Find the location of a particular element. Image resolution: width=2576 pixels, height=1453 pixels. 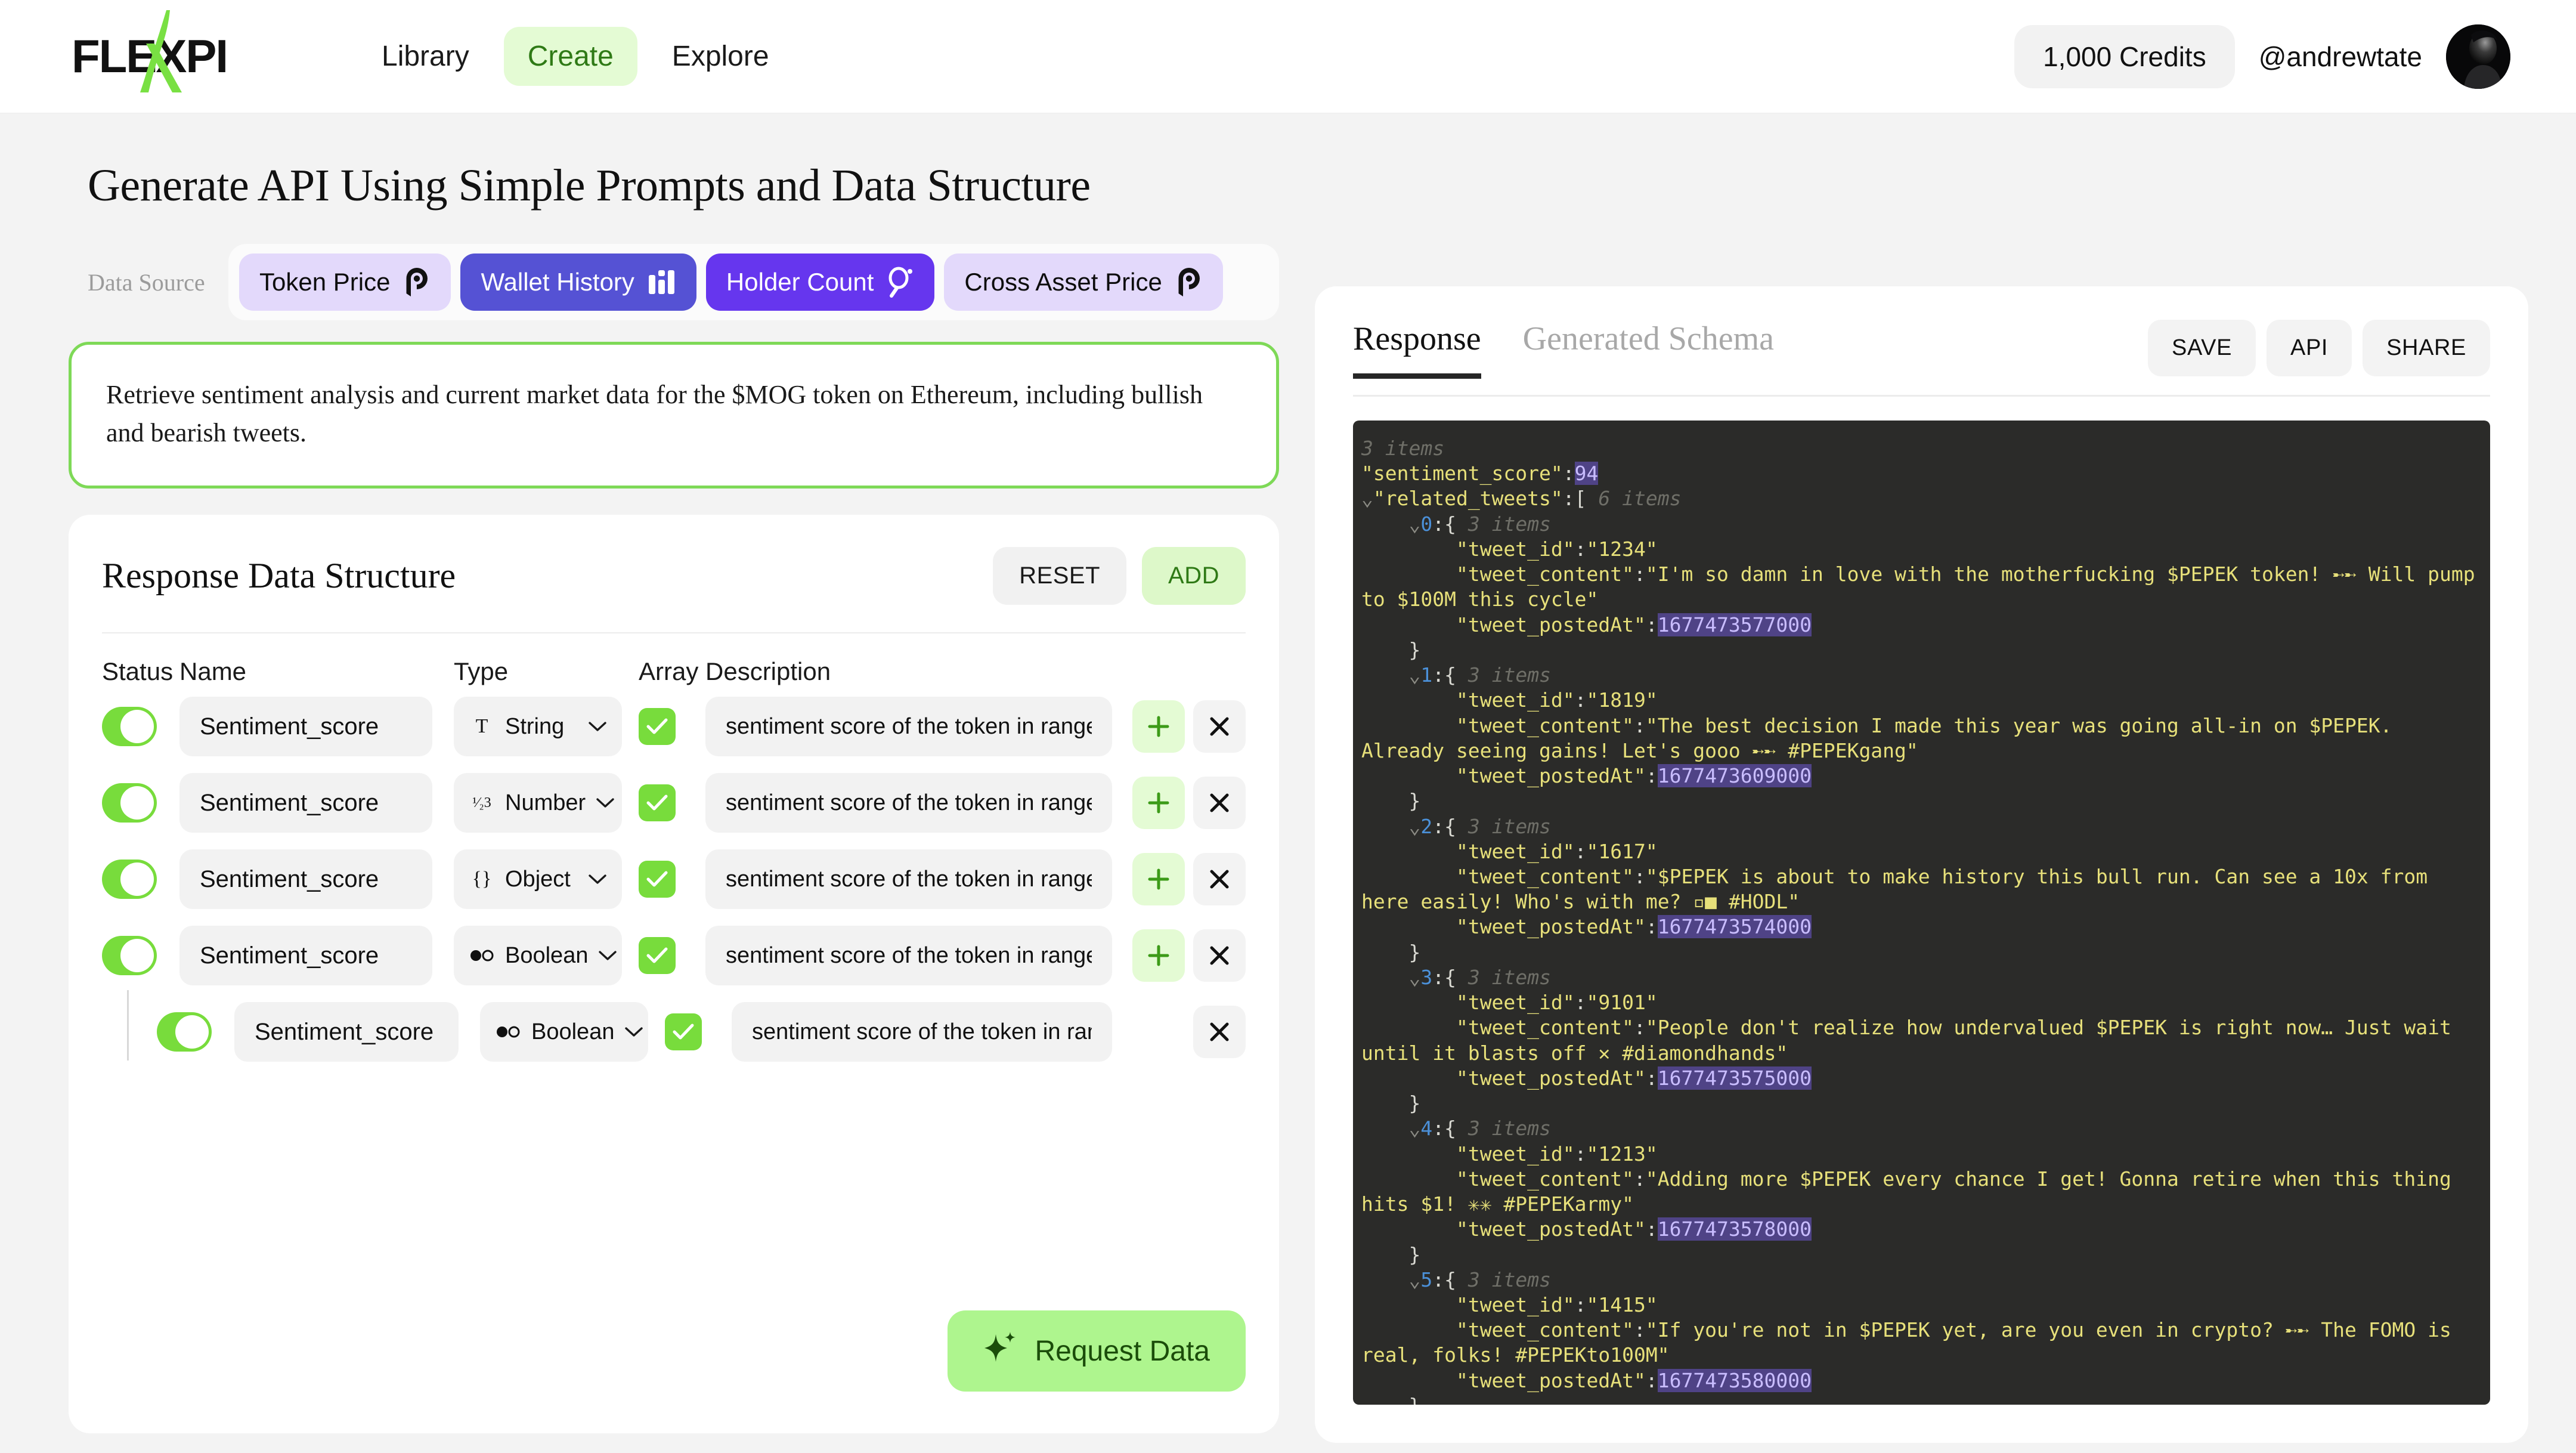

data-source-chip-wallet-history: Wallet History is located at coordinates (578, 282).